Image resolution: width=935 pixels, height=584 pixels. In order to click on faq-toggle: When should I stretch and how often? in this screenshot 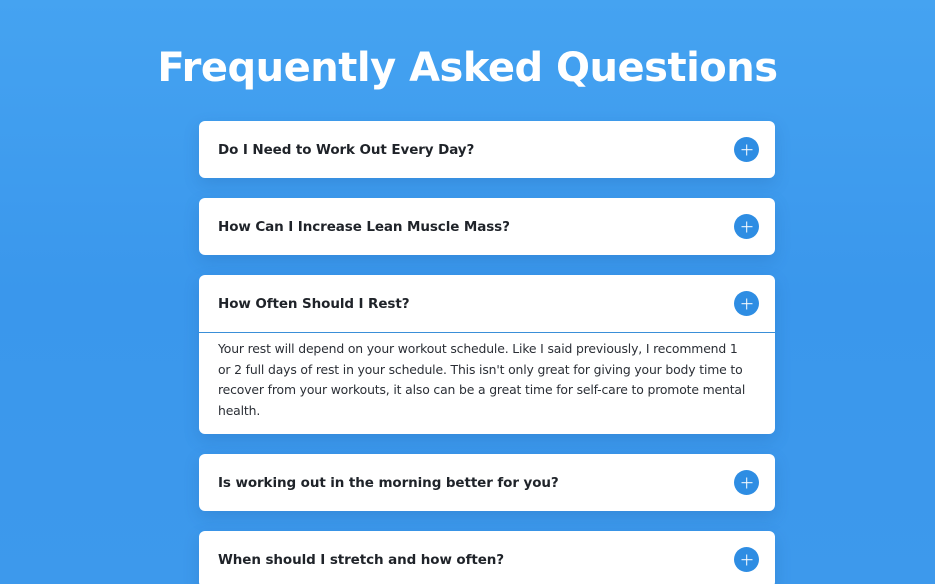, I will do `click(487, 557)`.